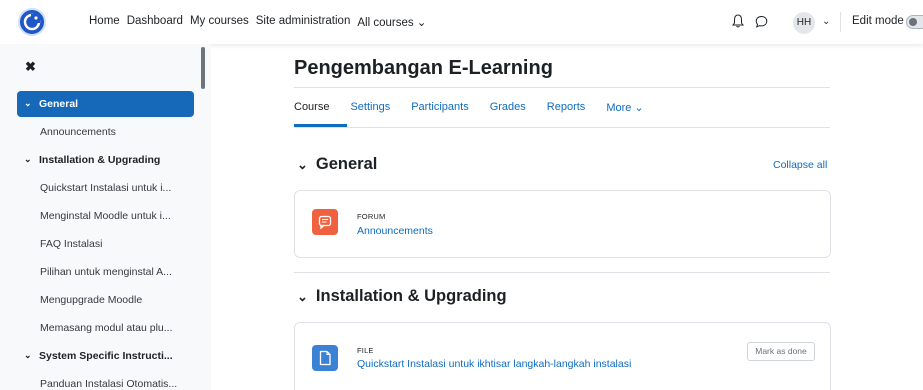  Describe the element at coordinates (840, 22) in the screenshot. I see `navbar-divider` at that location.